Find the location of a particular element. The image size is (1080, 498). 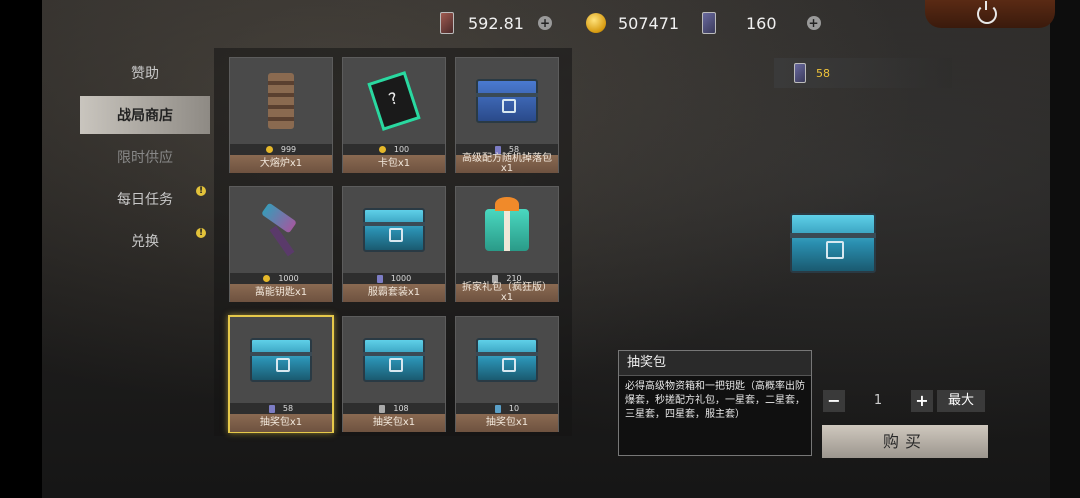

balance-value: 58 is located at coordinates (823, 73).